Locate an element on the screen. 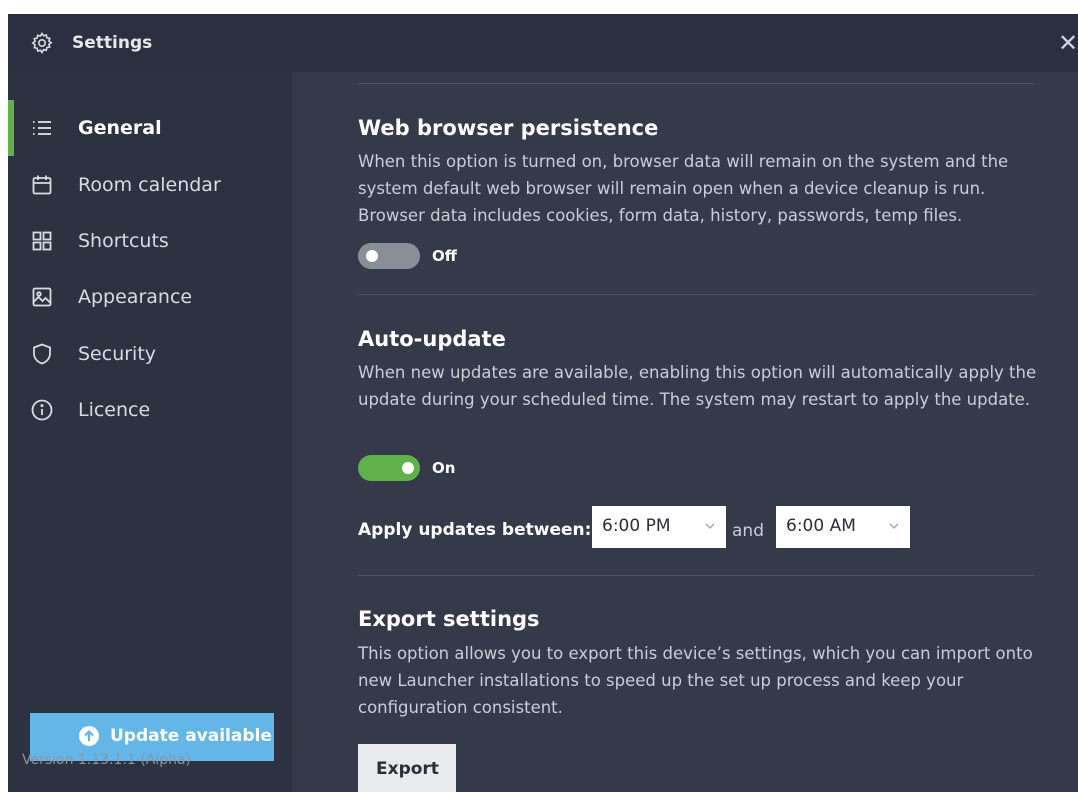 This screenshot has height=792, width=1078. sidebar-item-appearance: Appearance is located at coordinates (150, 298).